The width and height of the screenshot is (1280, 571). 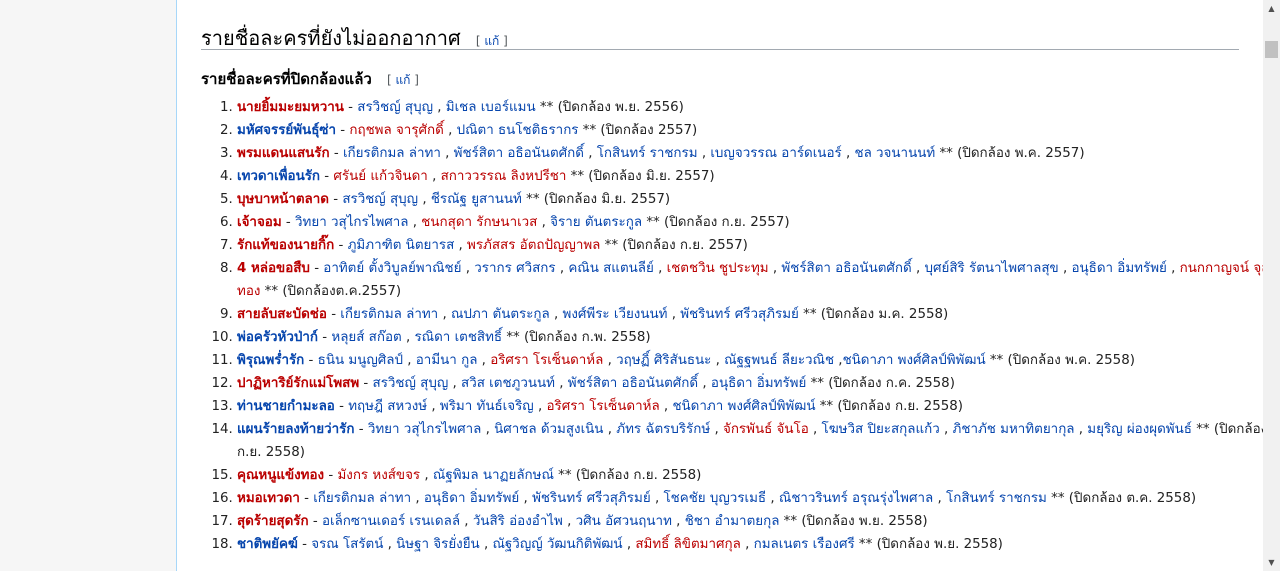 I want to click on vertical-scrollbar: ▲ ▼, so click(x=1271, y=285).